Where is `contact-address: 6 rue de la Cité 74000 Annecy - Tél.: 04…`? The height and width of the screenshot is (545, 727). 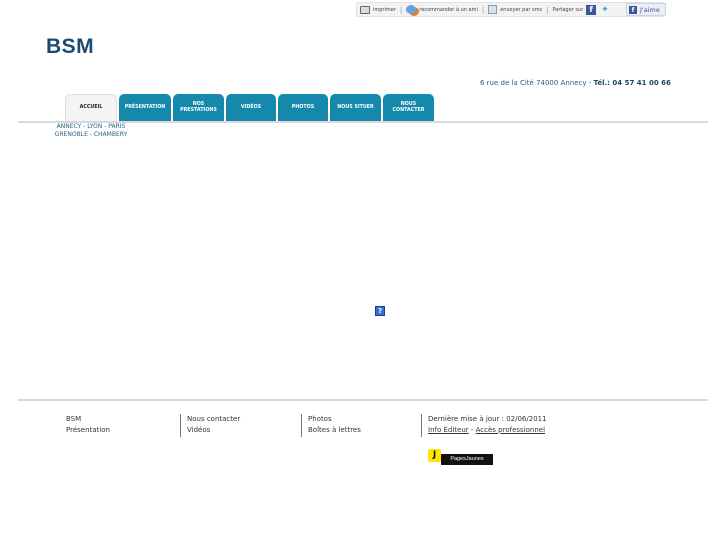 contact-address: 6 rue de la Cité 74000 Annecy - Tél.: 04… is located at coordinates (575, 83).